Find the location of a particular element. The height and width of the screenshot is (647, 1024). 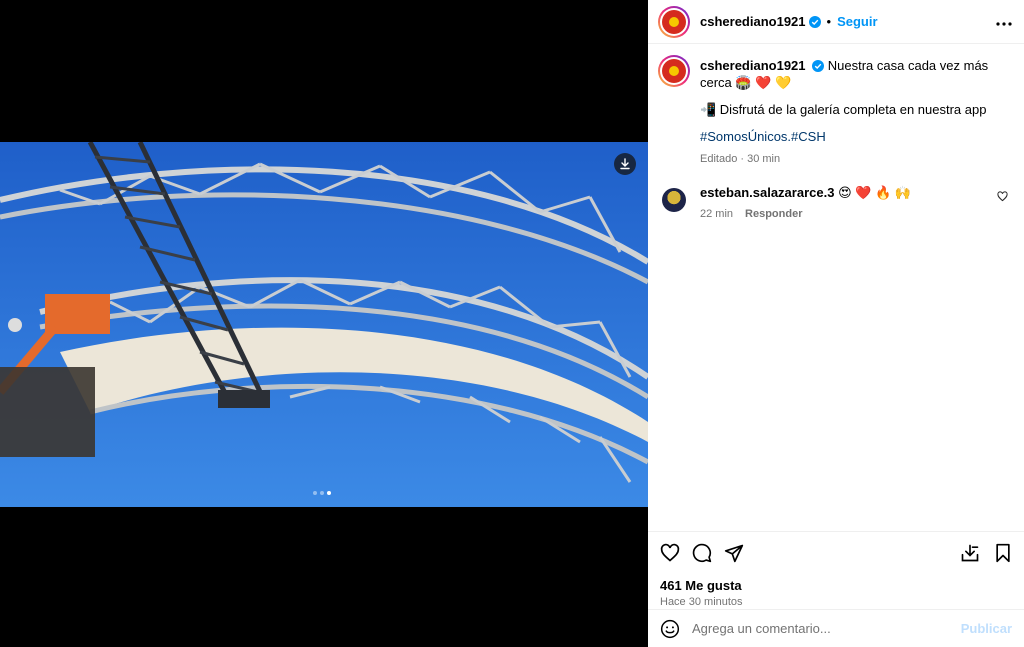

carousel-dot-active is located at coordinates (329, 493).